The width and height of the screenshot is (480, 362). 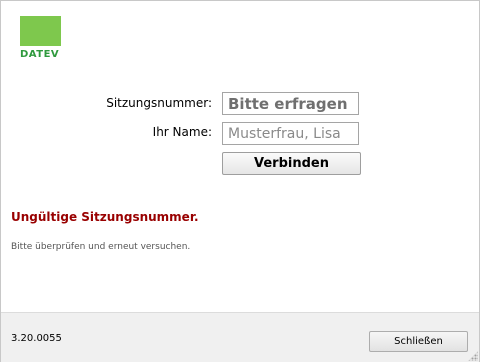 What do you see at coordinates (291, 163) in the screenshot?
I see `connect-button: Verbinden` at bounding box center [291, 163].